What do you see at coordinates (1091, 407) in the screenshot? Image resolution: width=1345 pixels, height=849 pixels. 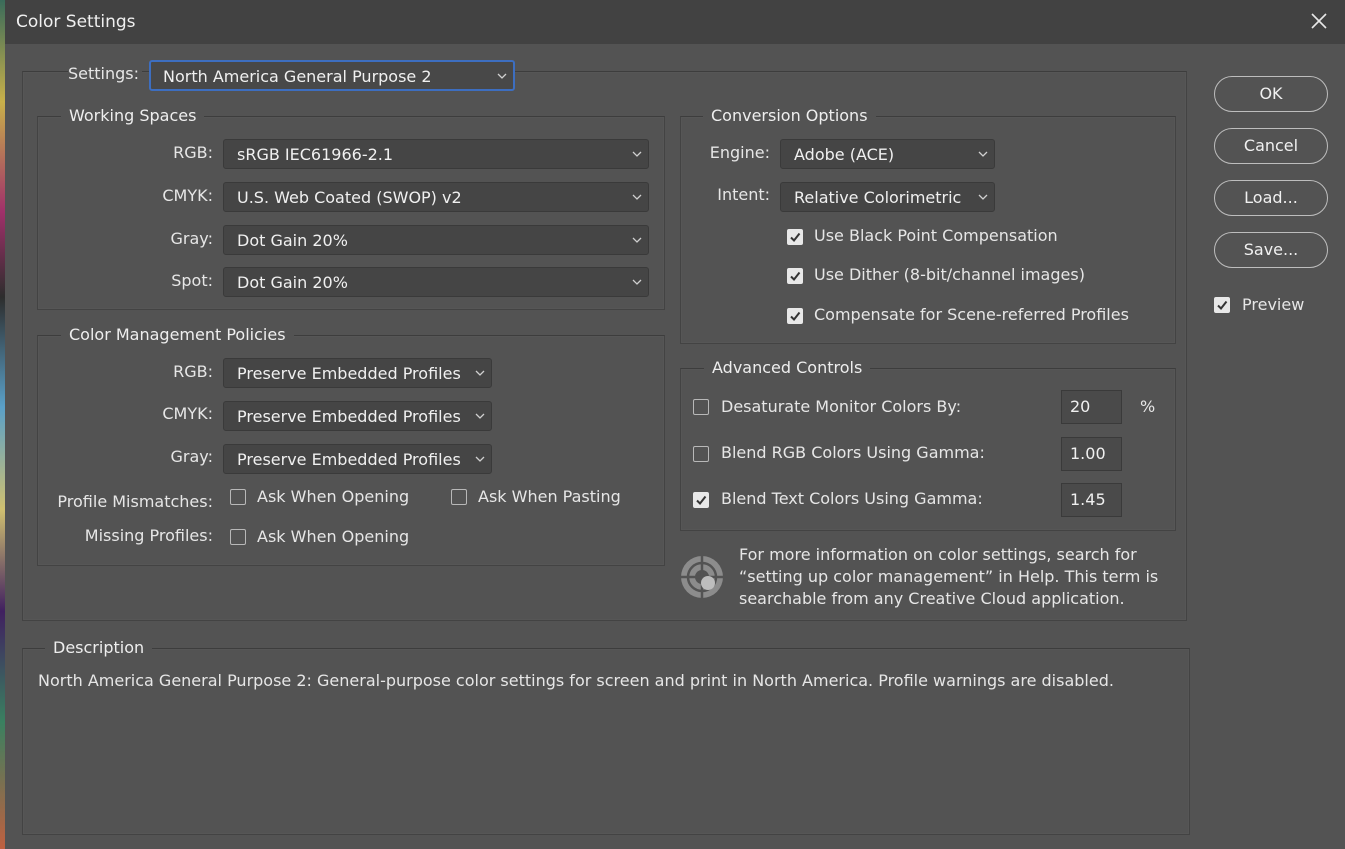 I see `desaturate-input: 20` at bounding box center [1091, 407].